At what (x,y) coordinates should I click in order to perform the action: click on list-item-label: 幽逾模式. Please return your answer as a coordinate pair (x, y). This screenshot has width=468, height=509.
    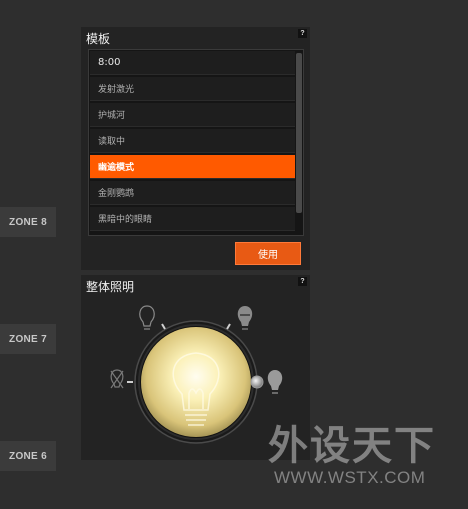
    Looking at the image, I should click on (116, 168).